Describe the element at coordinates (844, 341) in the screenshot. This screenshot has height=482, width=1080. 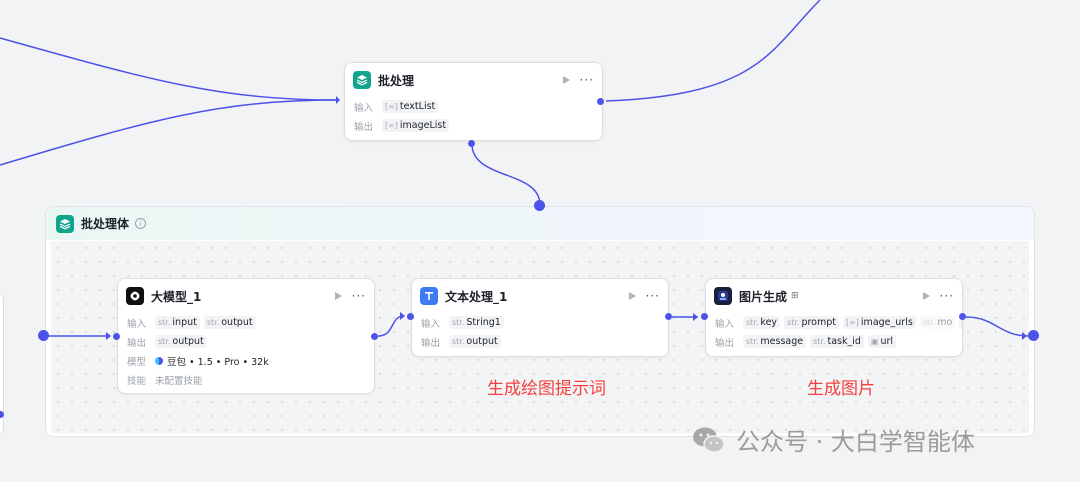
I see `param-name: task_id` at that location.